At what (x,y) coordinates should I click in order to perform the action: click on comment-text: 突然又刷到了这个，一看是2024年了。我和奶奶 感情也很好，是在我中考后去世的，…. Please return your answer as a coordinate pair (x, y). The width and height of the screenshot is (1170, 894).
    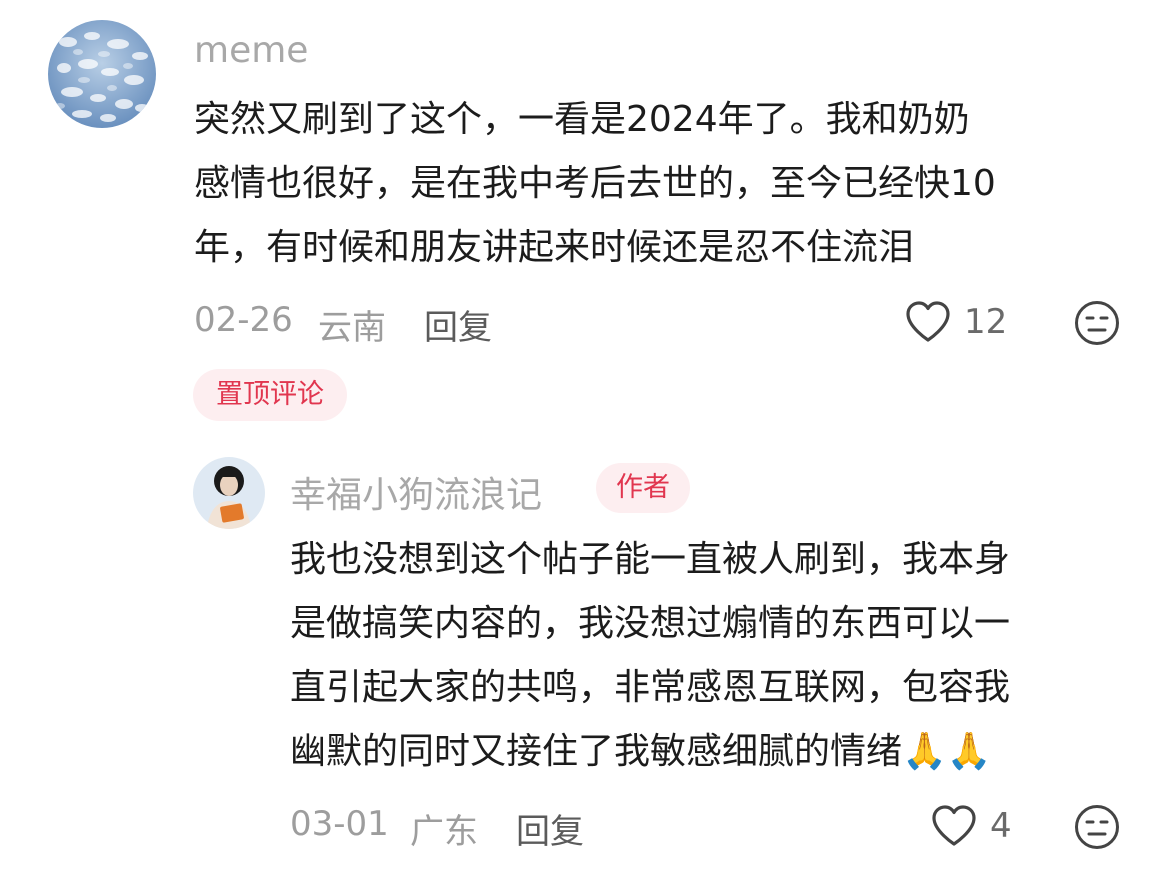
    Looking at the image, I should click on (595, 184).